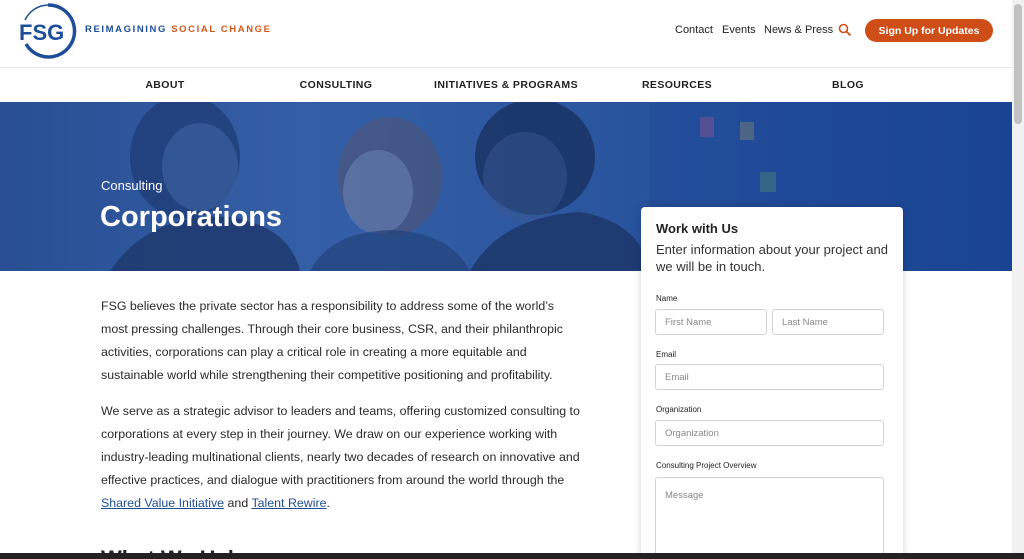 This screenshot has height=559, width=1024. Describe the element at coordinates (929, 30) in the screenshot. I see `sign-up-button: Sign Up for Updates` at that location.